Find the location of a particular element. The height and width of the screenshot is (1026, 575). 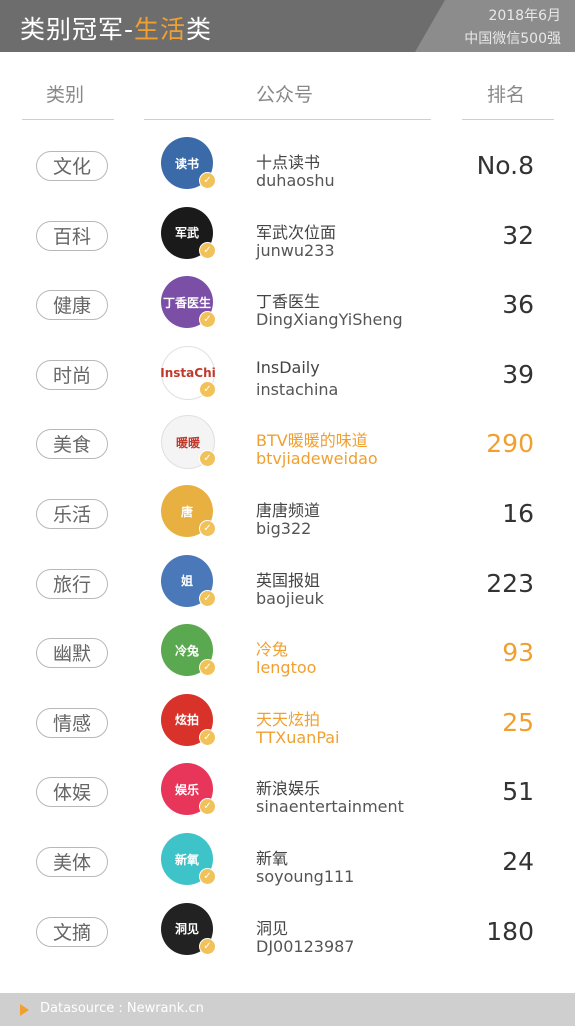

list-item: 乐活 唐 ✓ 唐唐频道 big322 16 is located at coordinates (287, 524).